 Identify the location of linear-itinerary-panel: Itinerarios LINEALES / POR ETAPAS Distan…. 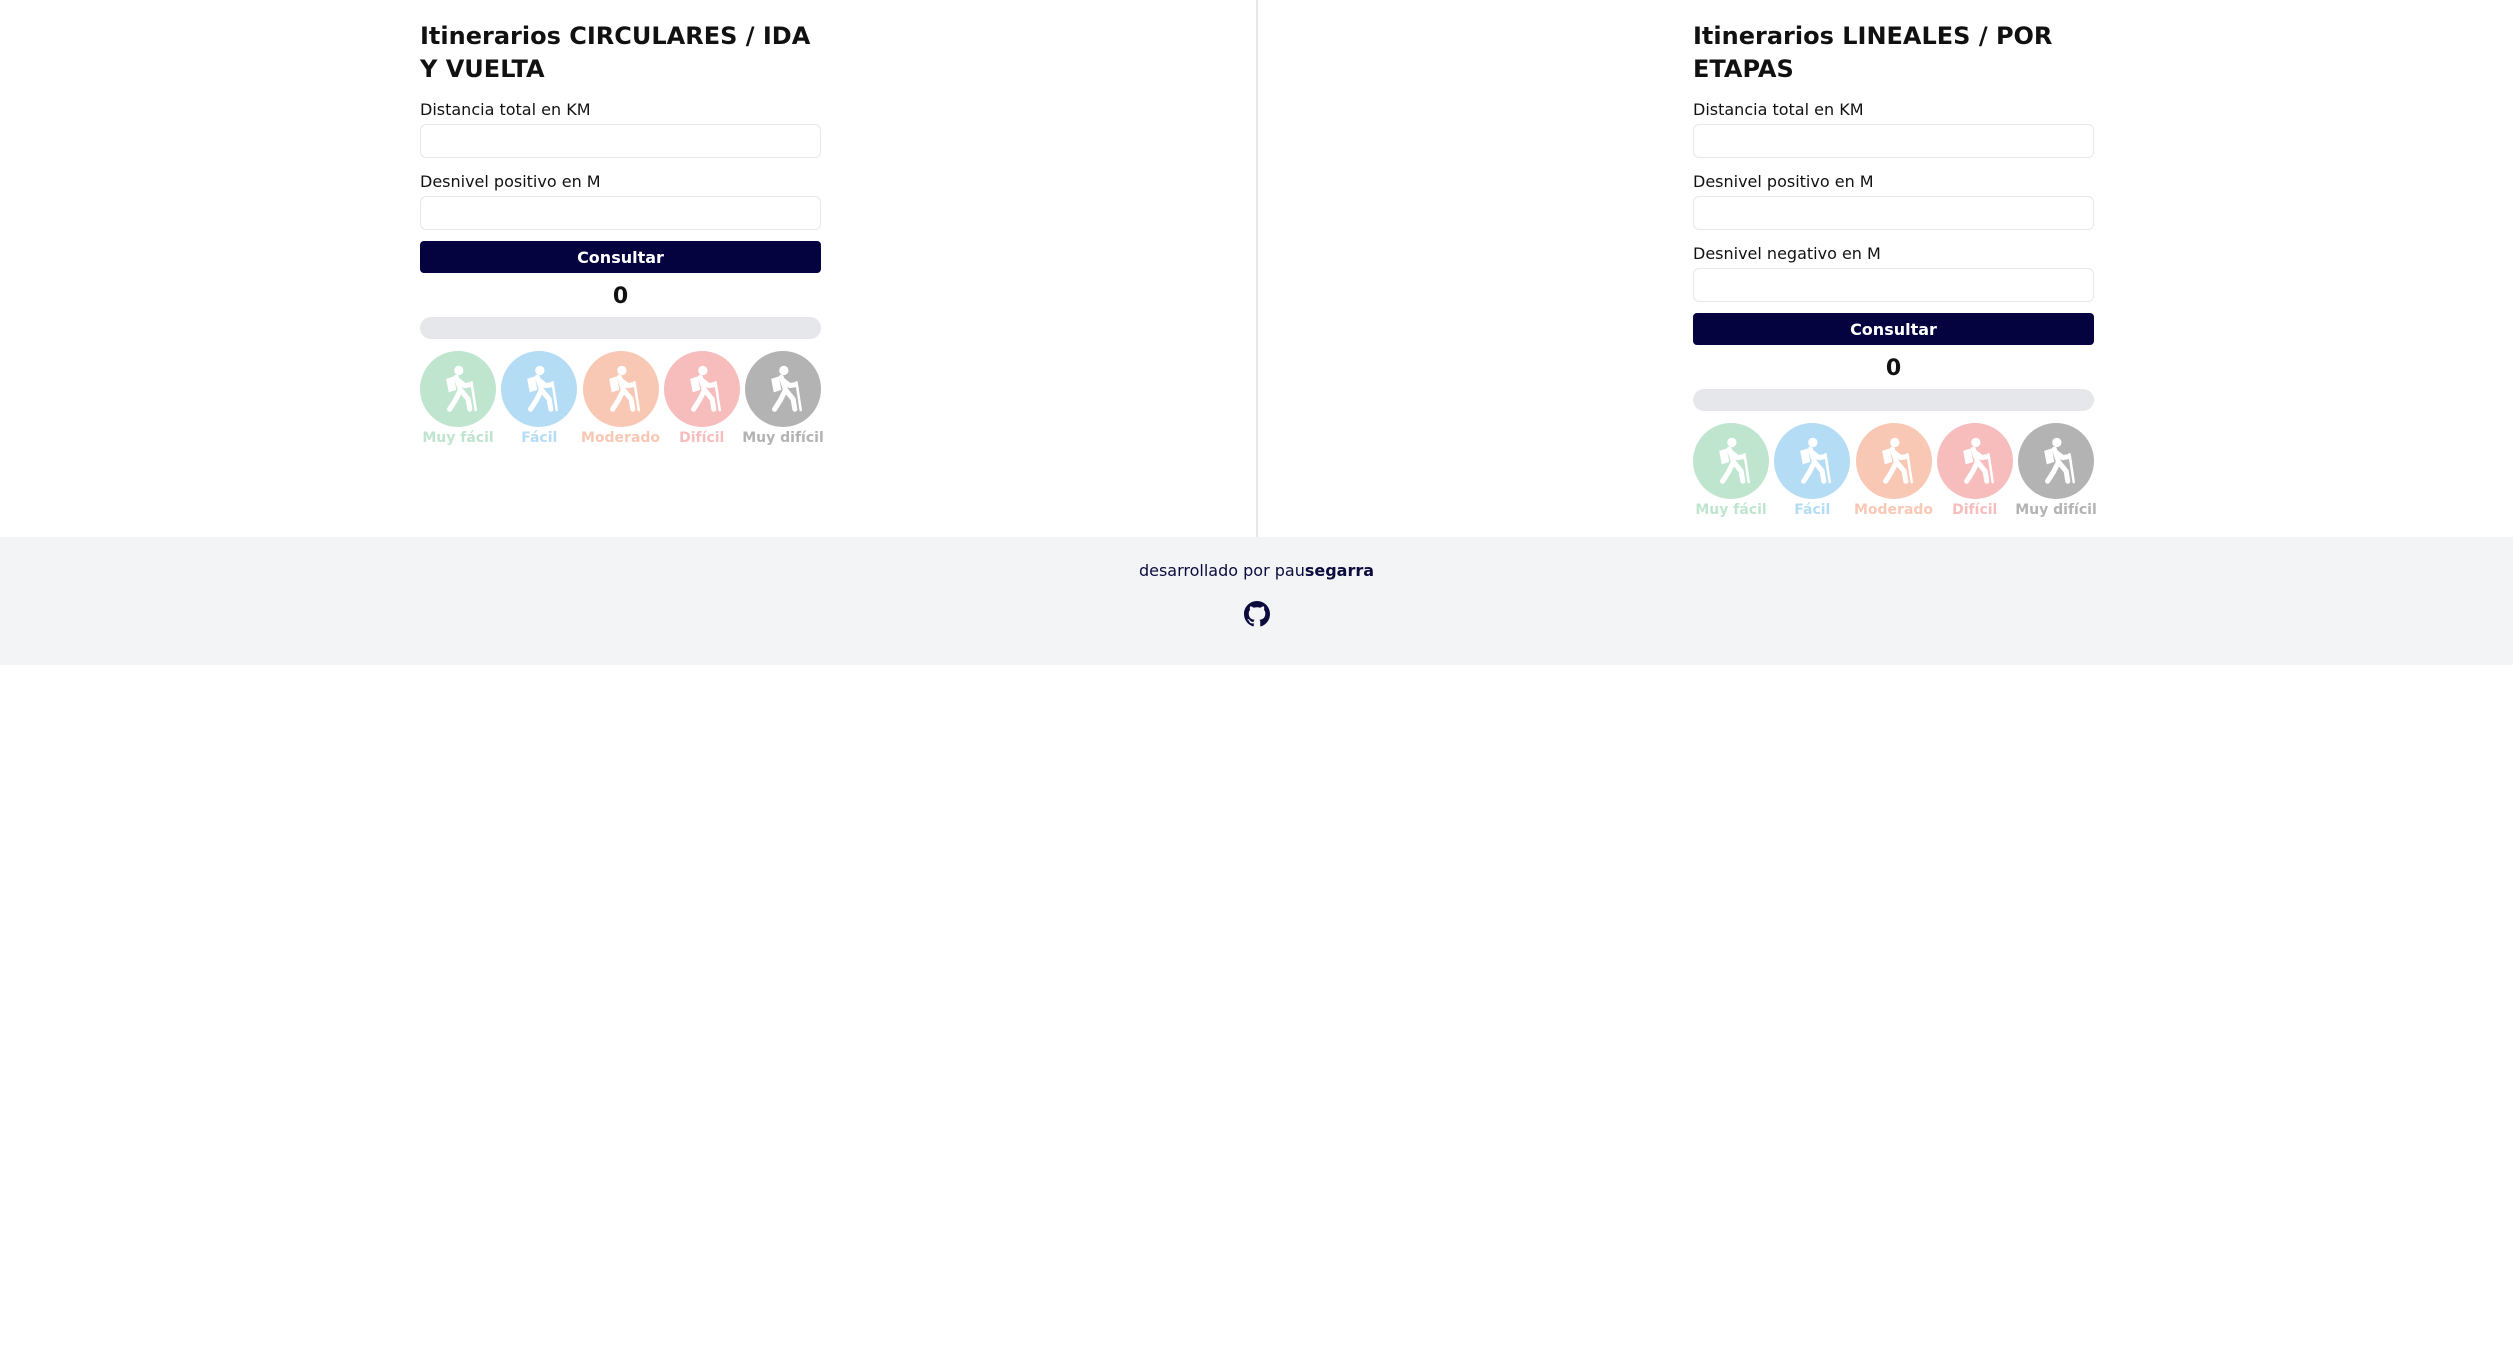
(1895, 269).